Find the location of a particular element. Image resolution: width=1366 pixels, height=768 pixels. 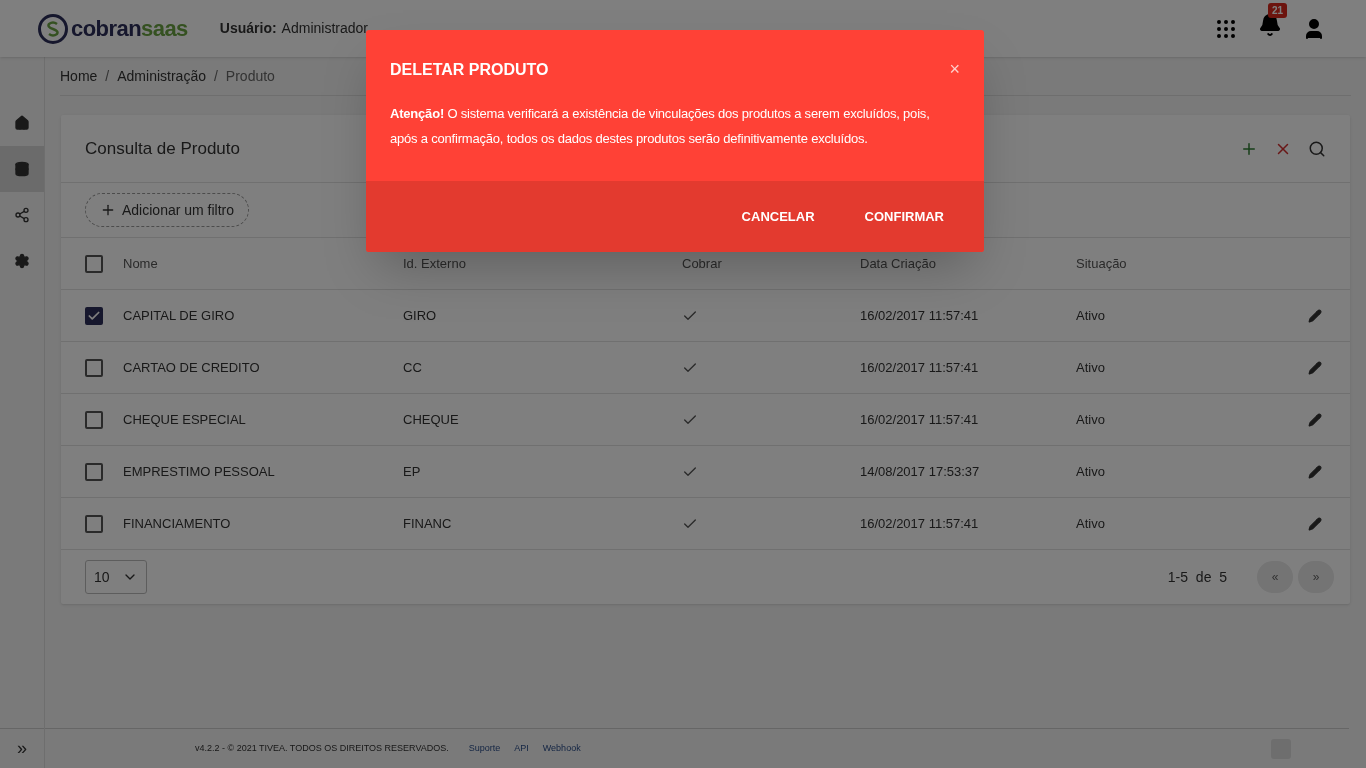

previous-page-button: « is located at coordinates (1275, 577).